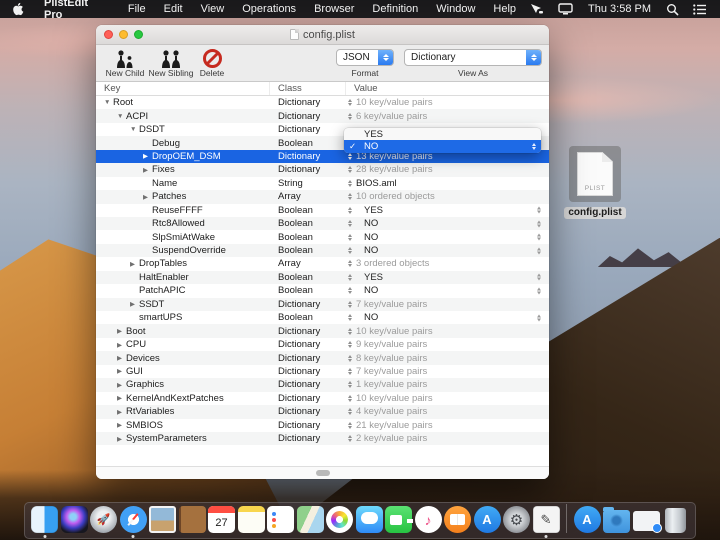 The width and height of the screenshot is (720, 540). I want to click on format-select: JSON, so click(365, 57).